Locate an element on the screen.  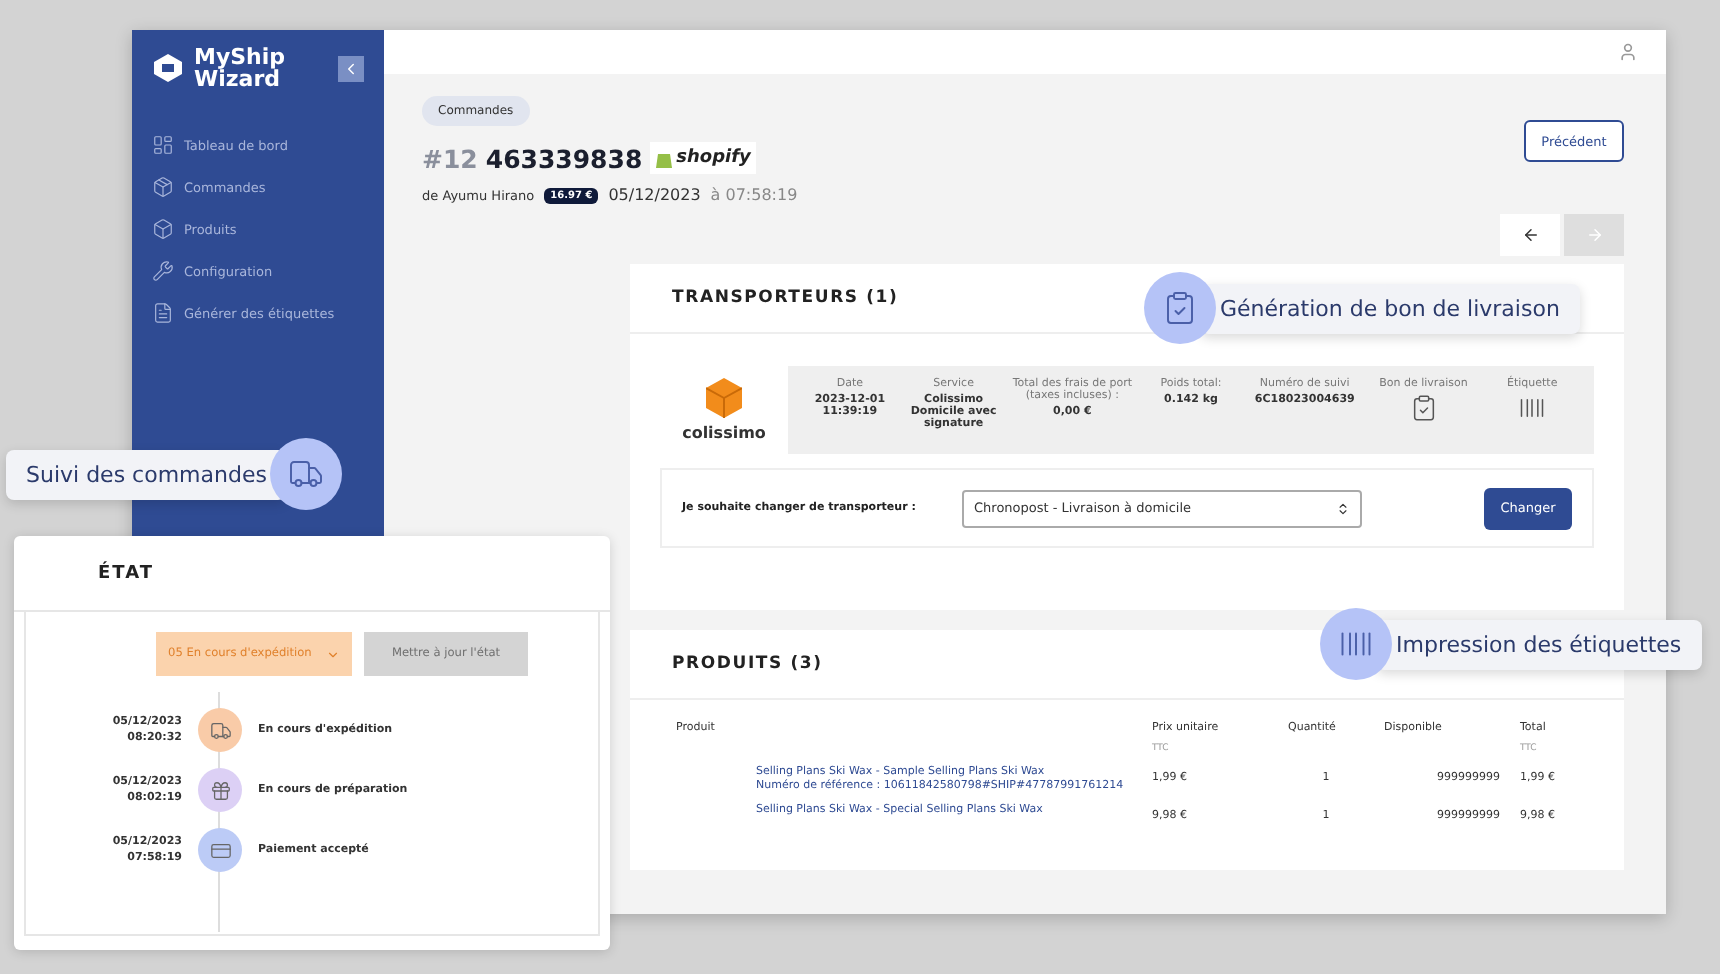
order-number: 463339838 is located at coordinates (564, 158).